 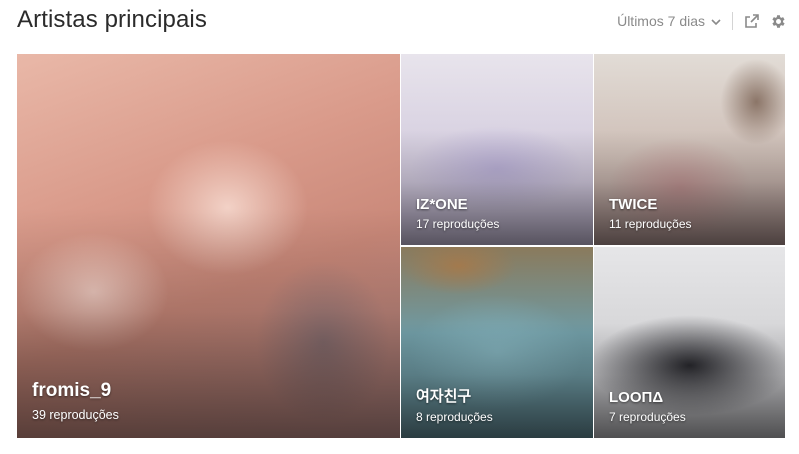 I want to click on artist-tile: TWICE 11 reproduções, so click(x=689, y=149).